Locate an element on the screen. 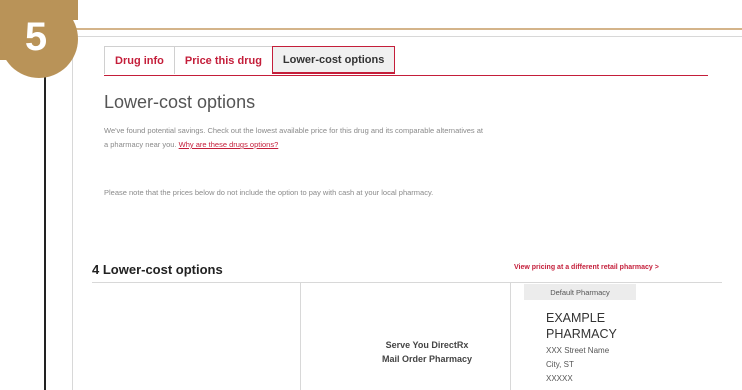 Image resolution: width=742 pixels, height=390 pixels. page-title: Lower-cost options is located at coordinates (180, 102).